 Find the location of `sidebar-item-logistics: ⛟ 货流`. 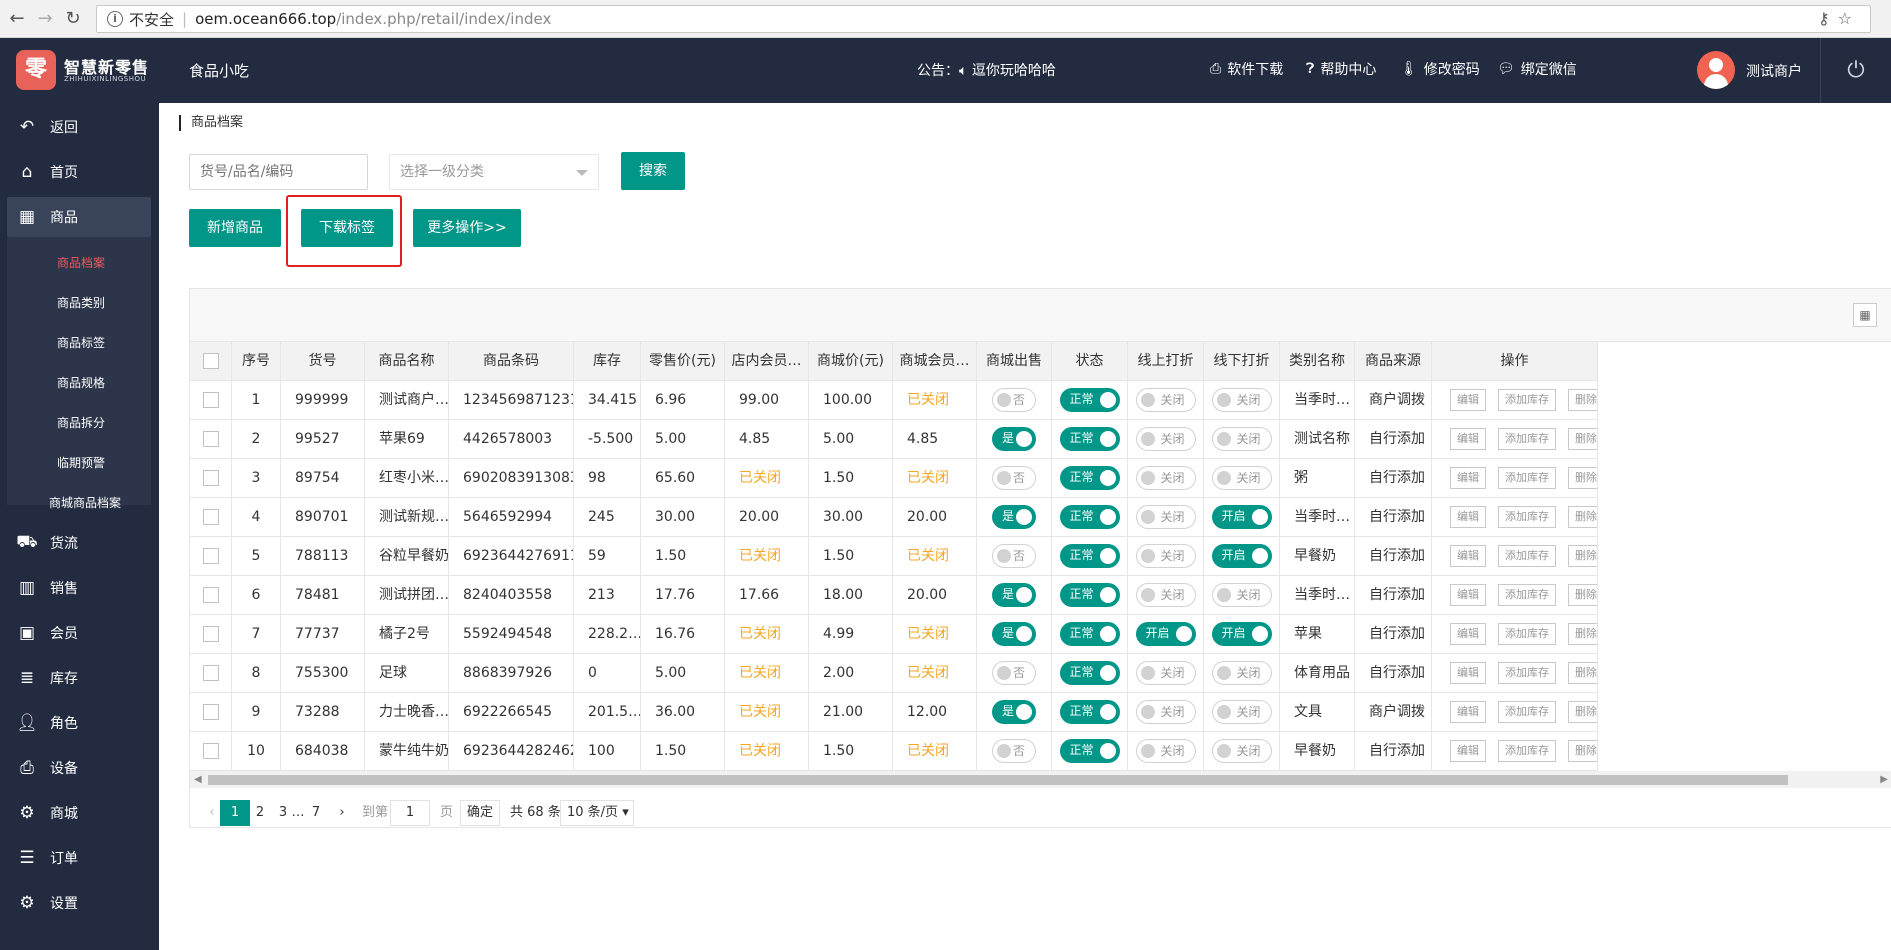

sidebar-item-logistics: ⛟ 货流 is located at coordinates (79, 543).